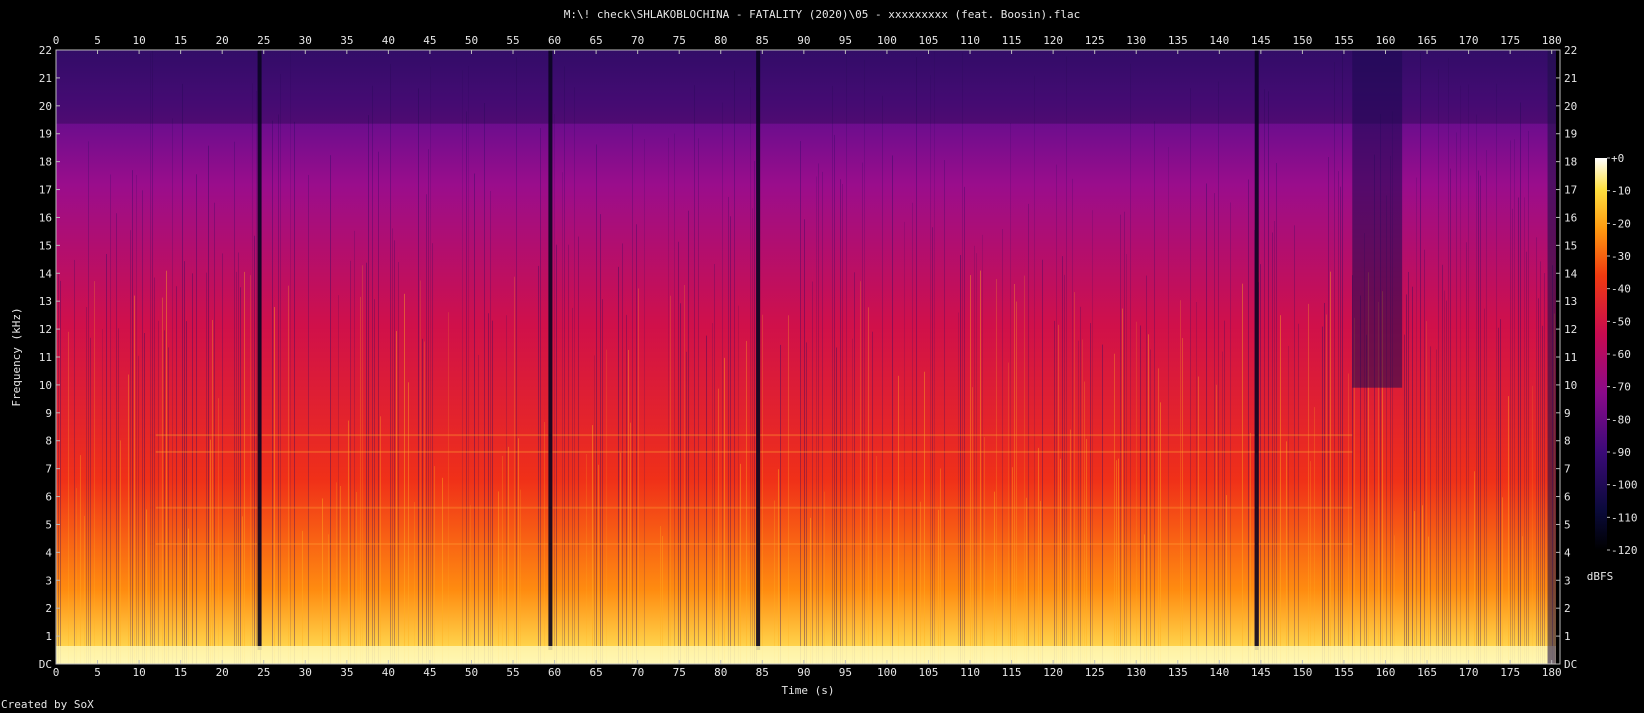 The width and height of the screenshot is (1644, 713). Describe the element at coordinates (1617, 158) in the screenshot. I see `colorbar-tick-label: +0` at that location.